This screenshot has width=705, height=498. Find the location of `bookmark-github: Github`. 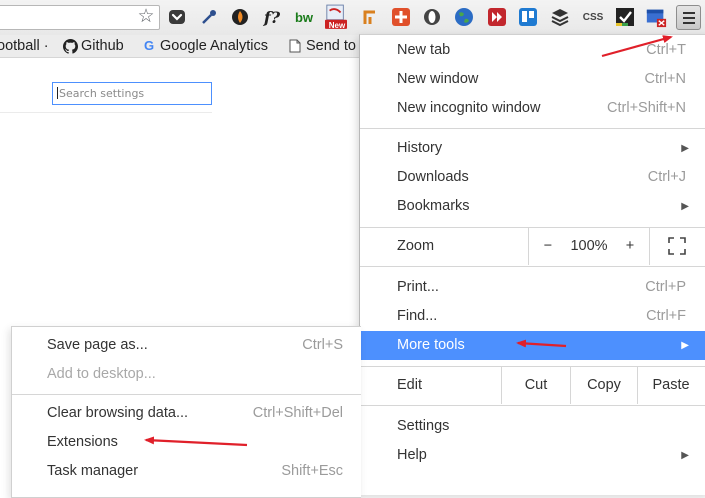

bookmark-github: Github is located at coordinates (93, 46).